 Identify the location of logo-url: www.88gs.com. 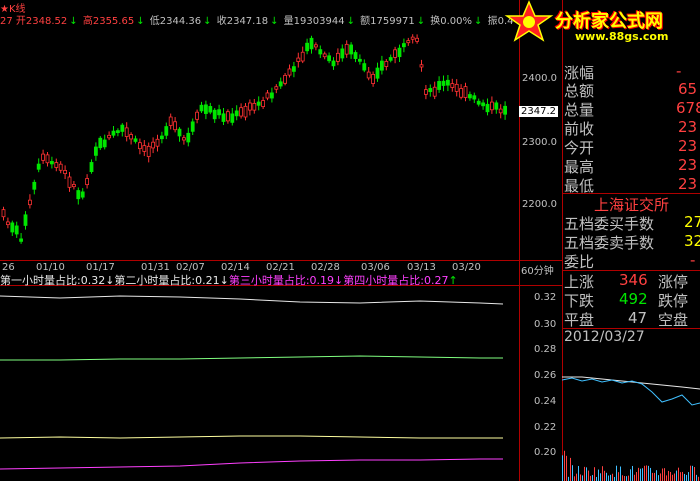
(621, 36).